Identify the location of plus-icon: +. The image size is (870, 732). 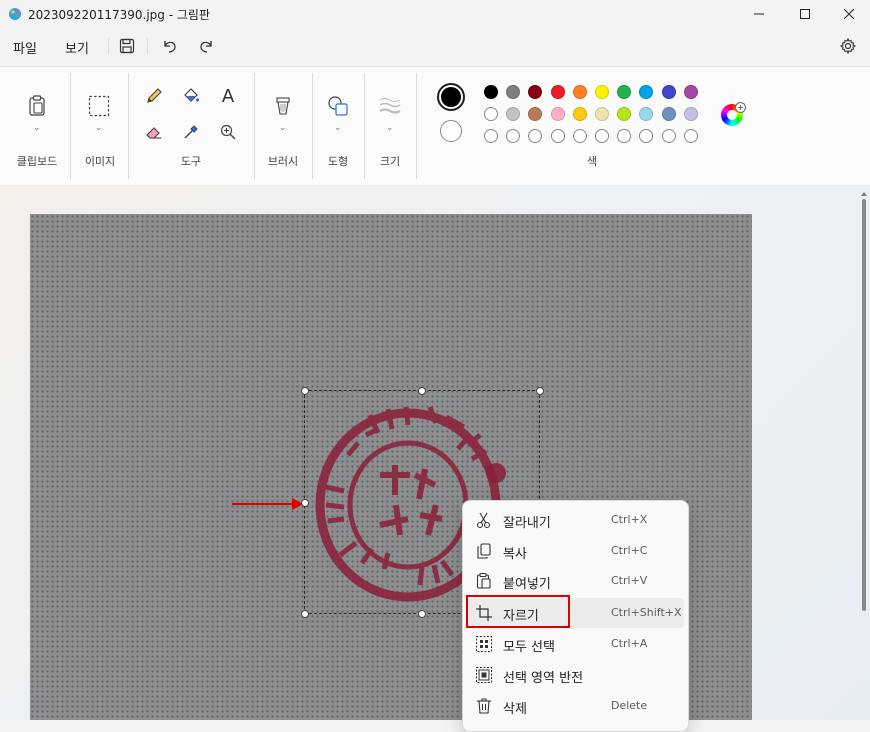
(740, 107).